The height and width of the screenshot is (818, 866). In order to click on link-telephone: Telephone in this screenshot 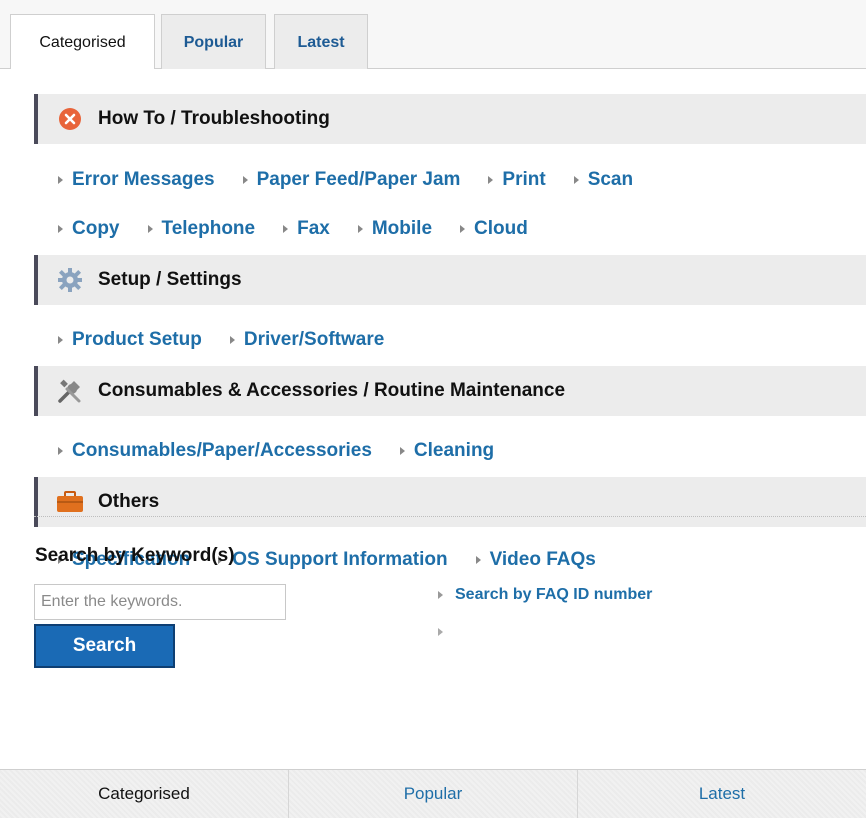, I will do `click(201, 229)`.